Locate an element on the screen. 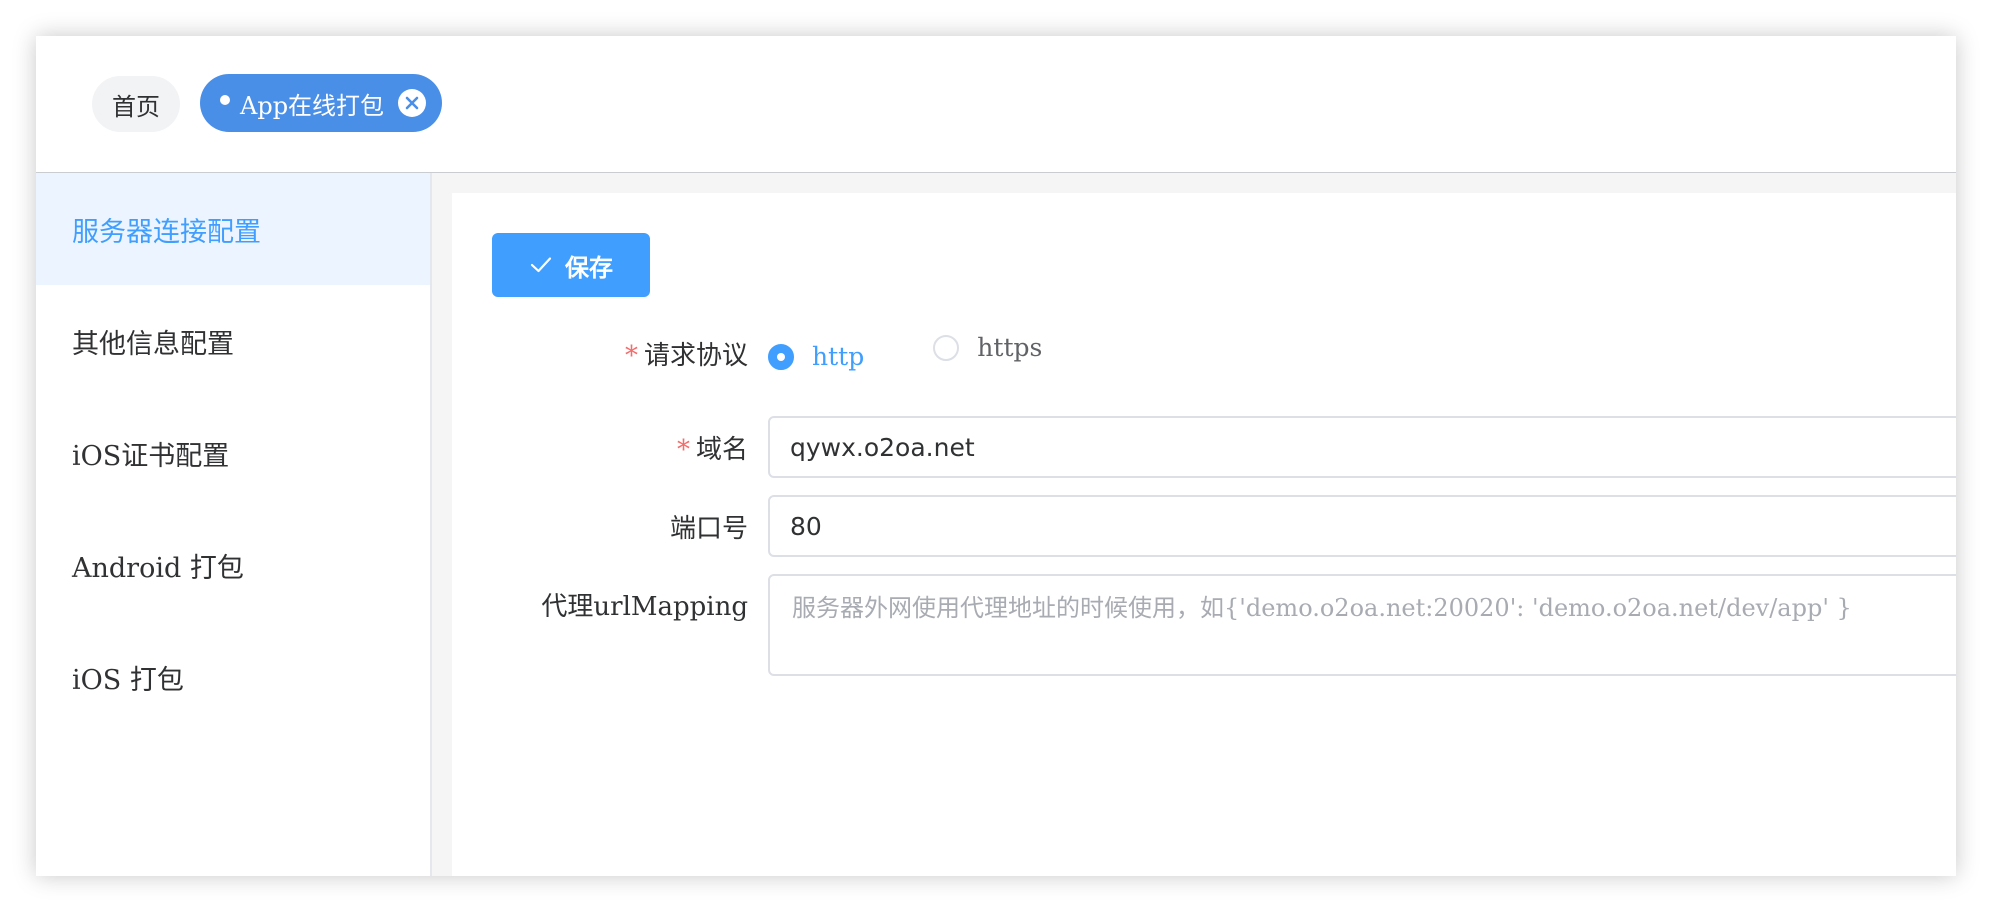 This screenshot has width=1992, height=912. sidebar-item-server-config: 服务器连接配置 is located at coordinates (233, 229).